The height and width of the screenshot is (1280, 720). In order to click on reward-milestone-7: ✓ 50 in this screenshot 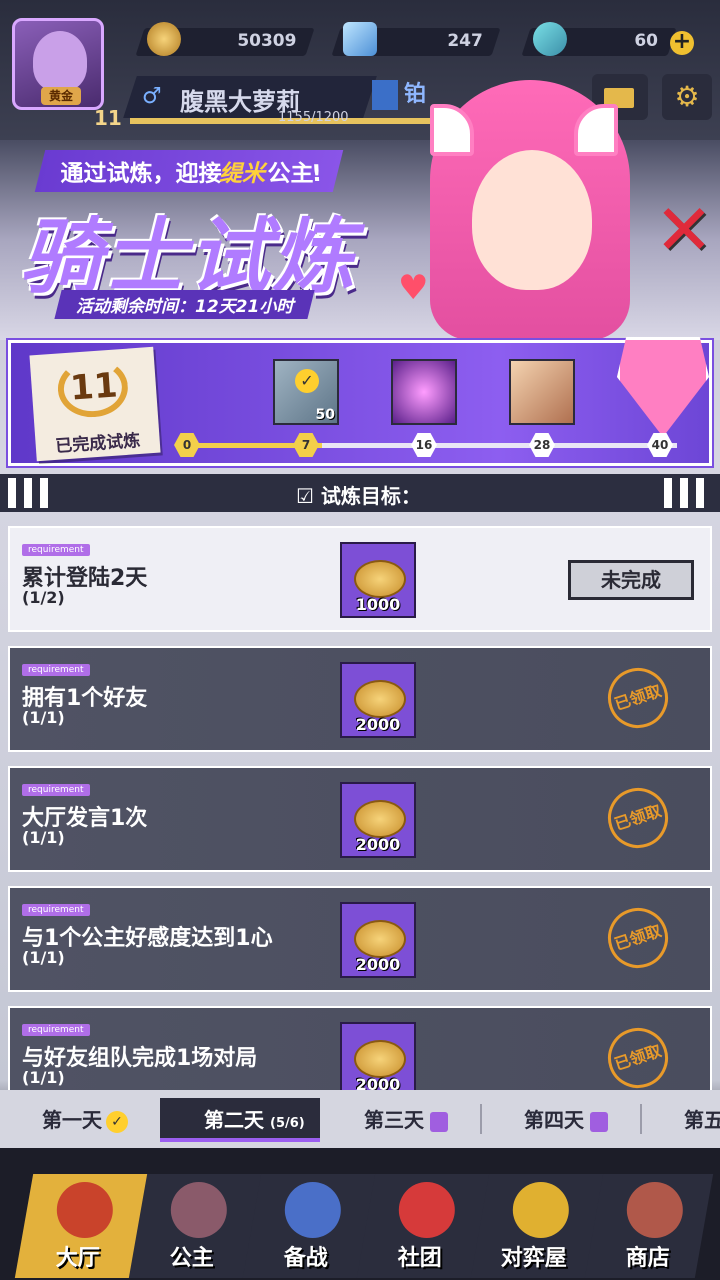, I will do `click(306, 392)`.